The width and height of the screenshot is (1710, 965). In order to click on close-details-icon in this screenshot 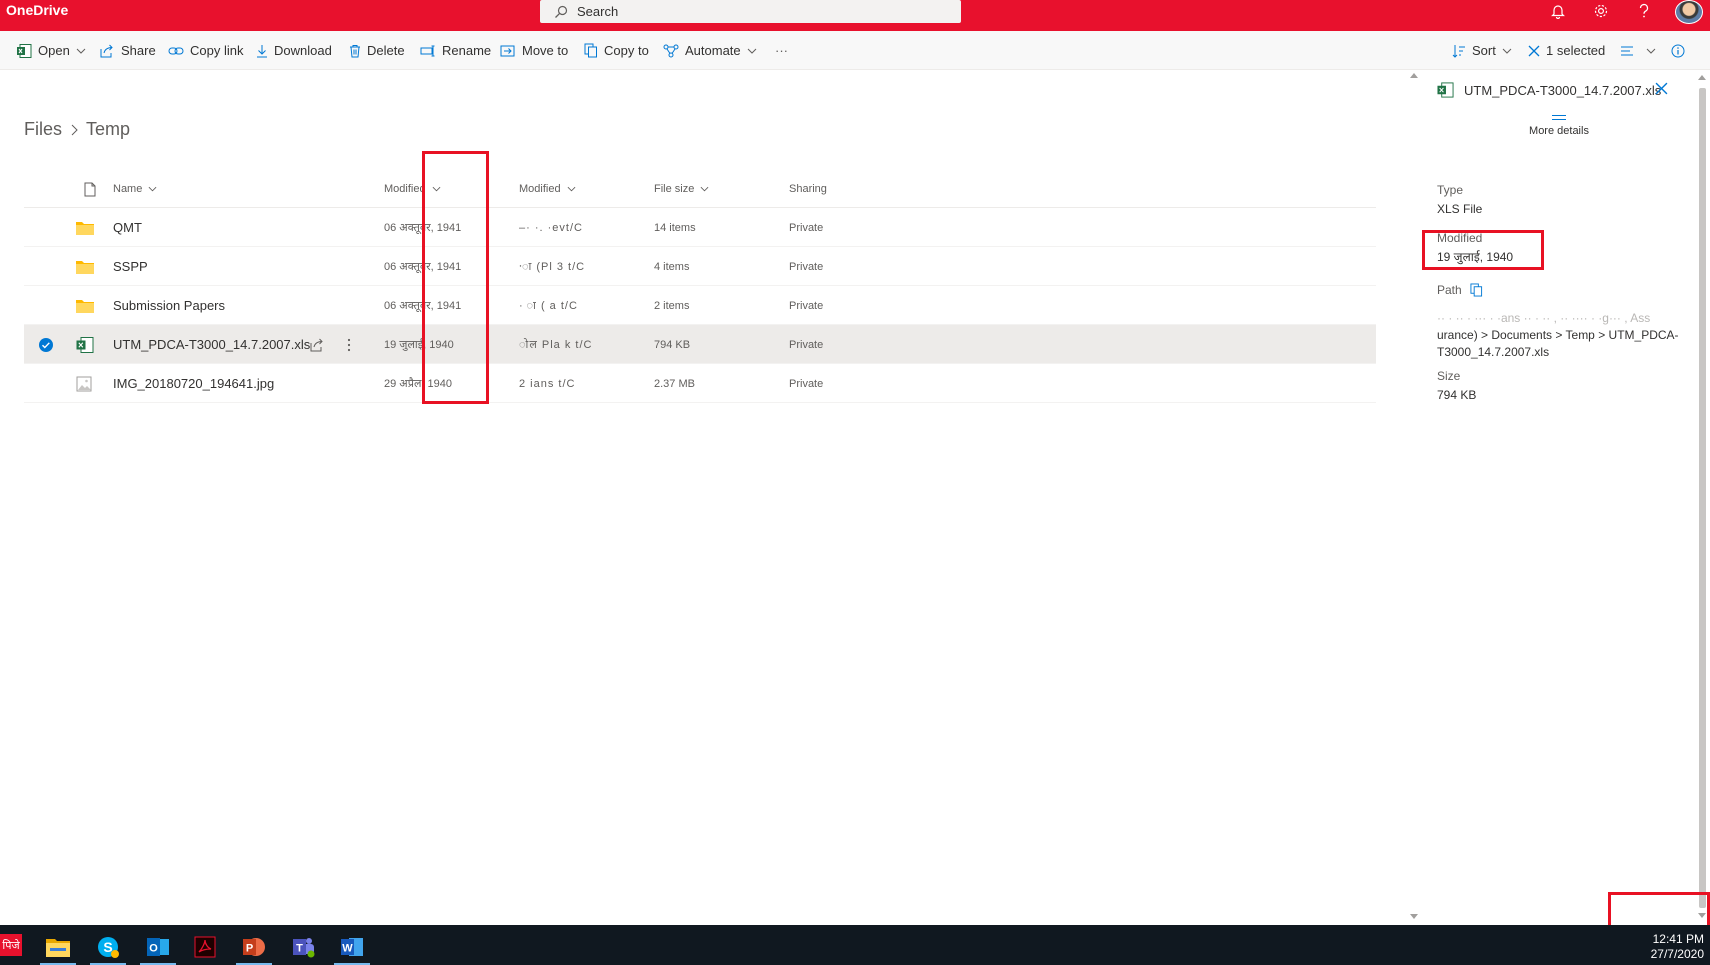, I will do `click(1661, 91)`.